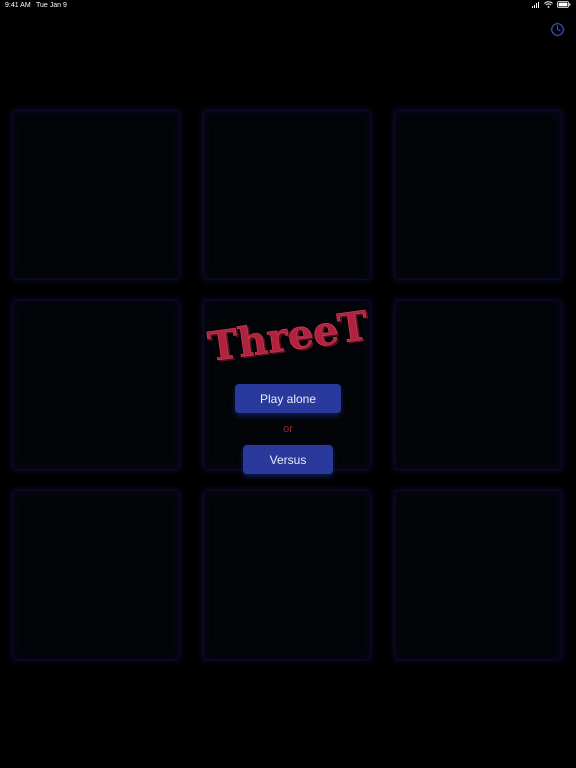  I want to click on settings-button, so click(557, 29).